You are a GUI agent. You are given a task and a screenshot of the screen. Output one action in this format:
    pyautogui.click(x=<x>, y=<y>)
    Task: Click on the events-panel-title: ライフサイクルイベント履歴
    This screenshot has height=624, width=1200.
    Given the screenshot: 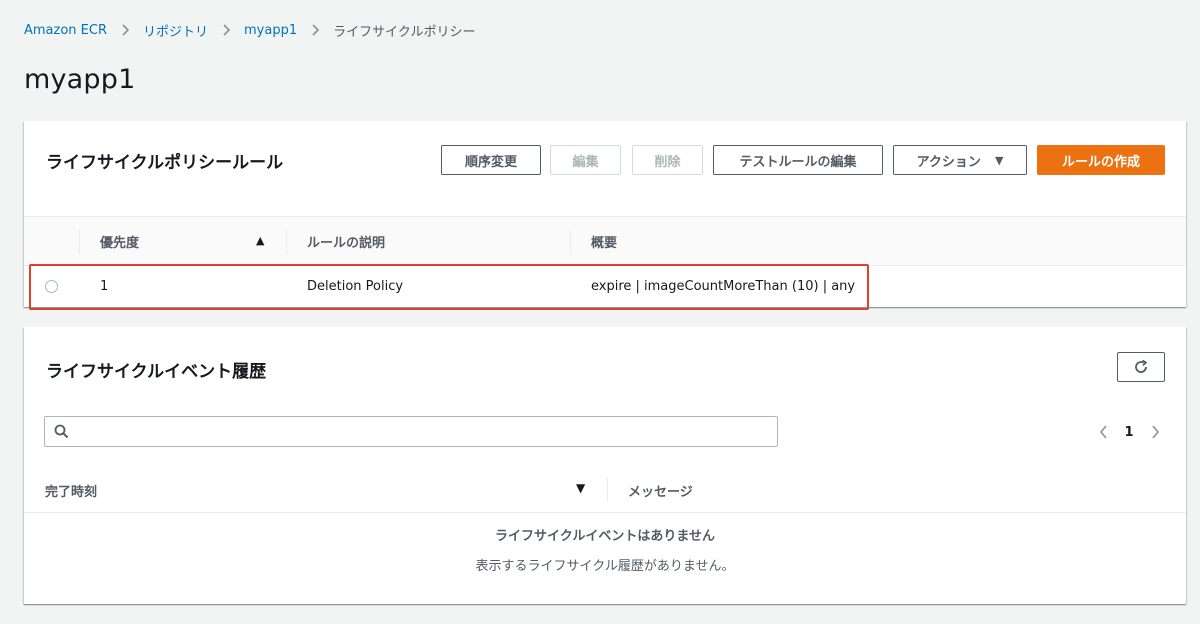 What is the action you would take?
    pyautogui.click(x=156, y=372)
    